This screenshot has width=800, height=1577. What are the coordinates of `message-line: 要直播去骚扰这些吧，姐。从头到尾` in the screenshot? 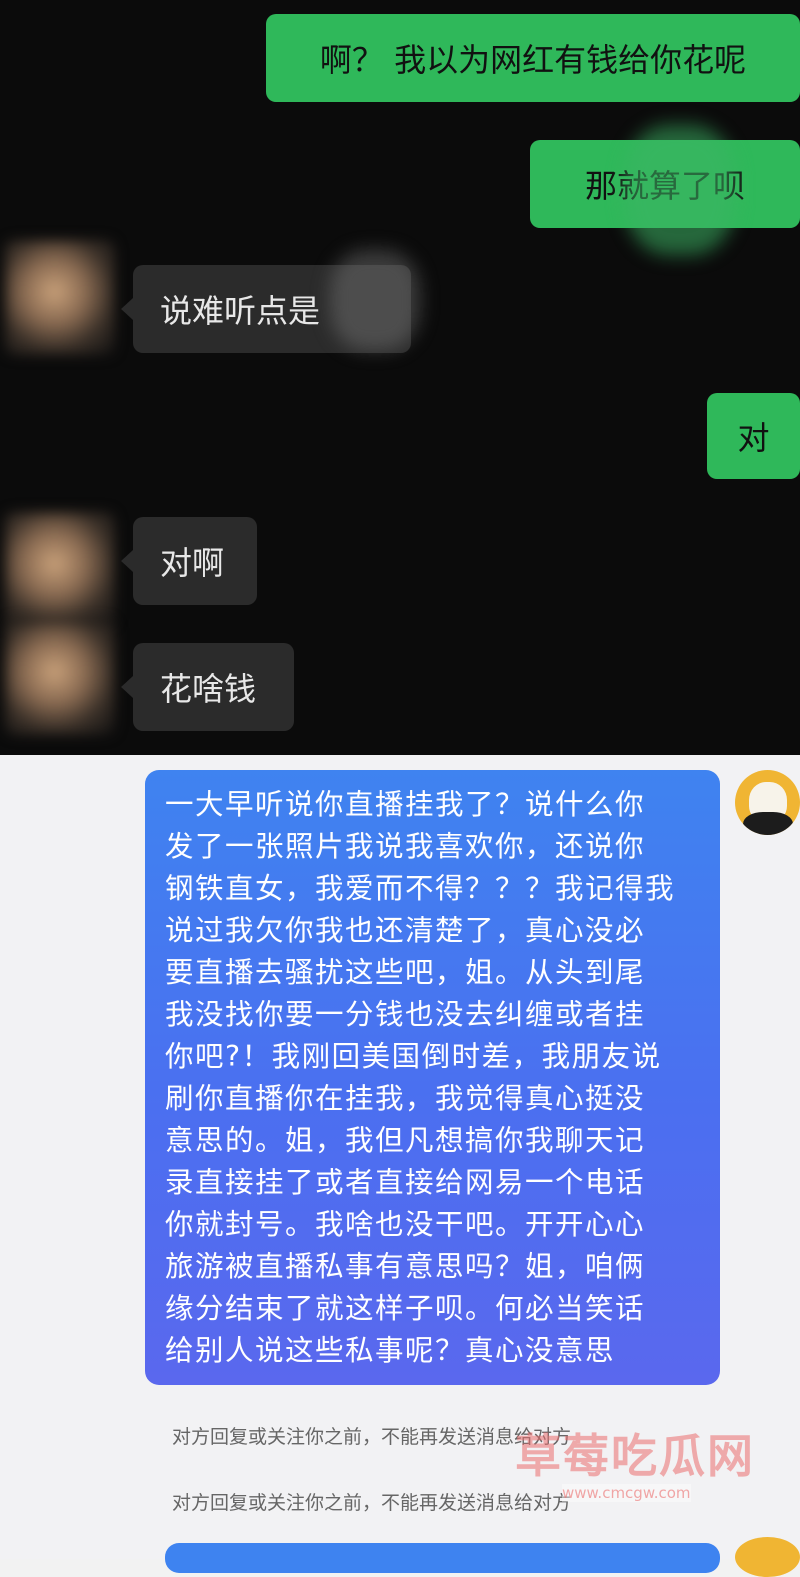 It's located at (405, 972).